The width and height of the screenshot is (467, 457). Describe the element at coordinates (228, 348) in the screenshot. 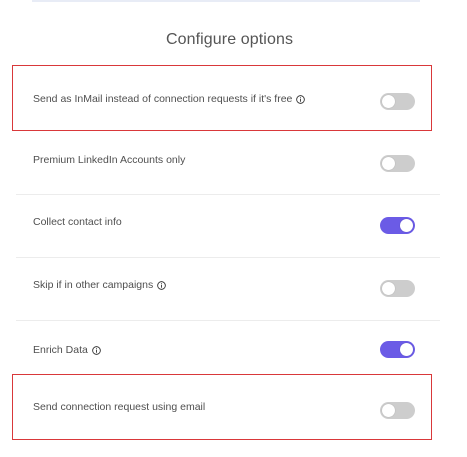

I see `option-row-enrich-data: Enrich Data` at that location.